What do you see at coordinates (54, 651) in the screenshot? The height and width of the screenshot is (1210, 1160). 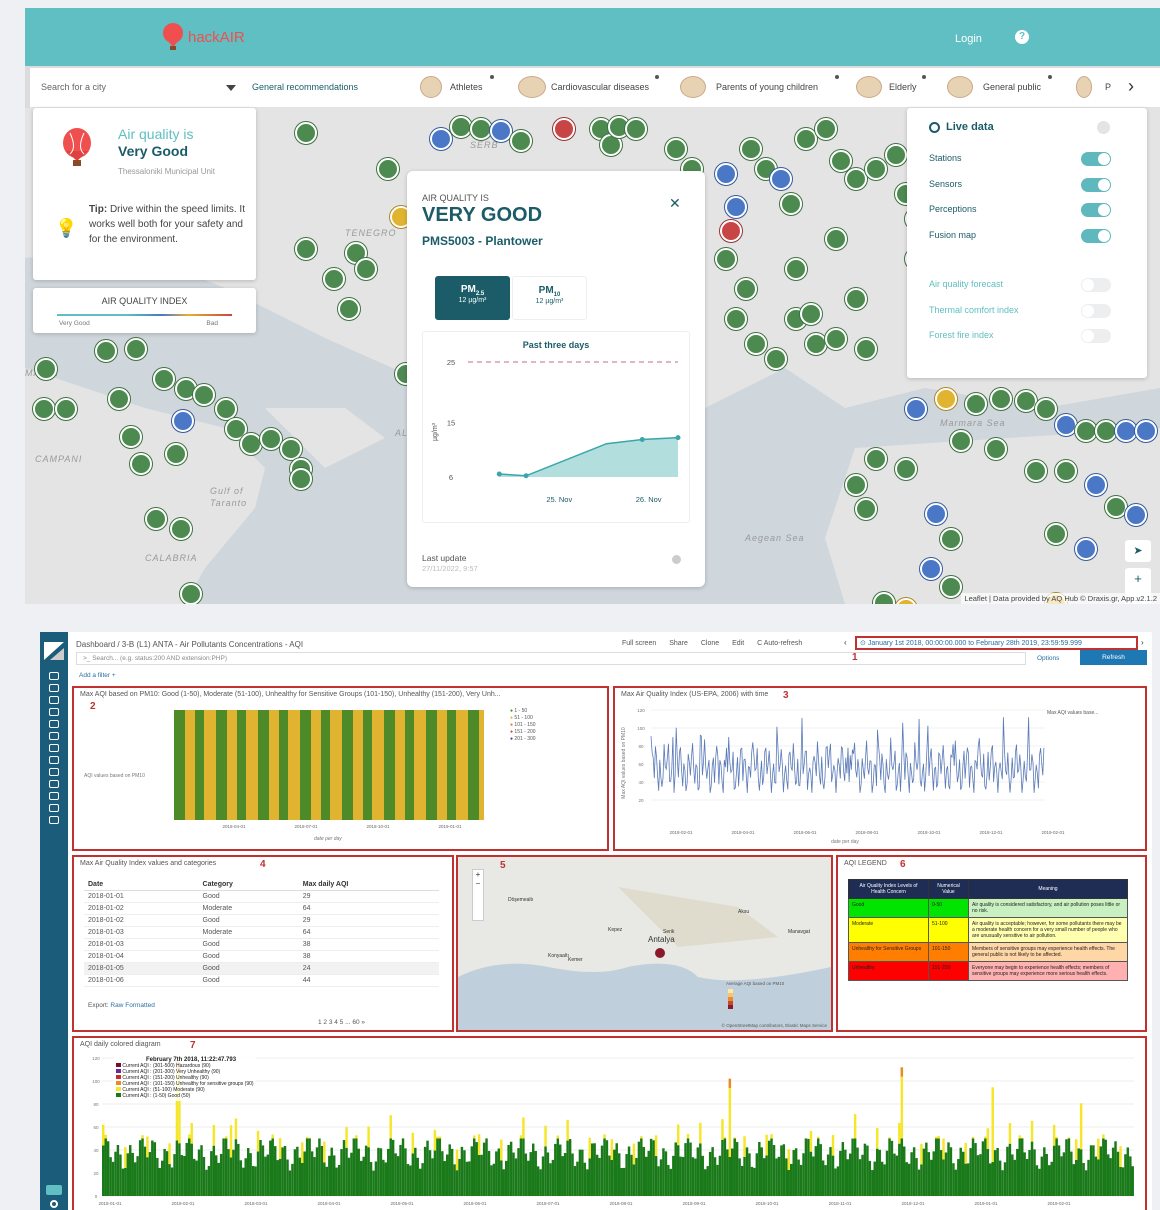 I see `kibana-logo-icon` at bounding box center [54, 651].